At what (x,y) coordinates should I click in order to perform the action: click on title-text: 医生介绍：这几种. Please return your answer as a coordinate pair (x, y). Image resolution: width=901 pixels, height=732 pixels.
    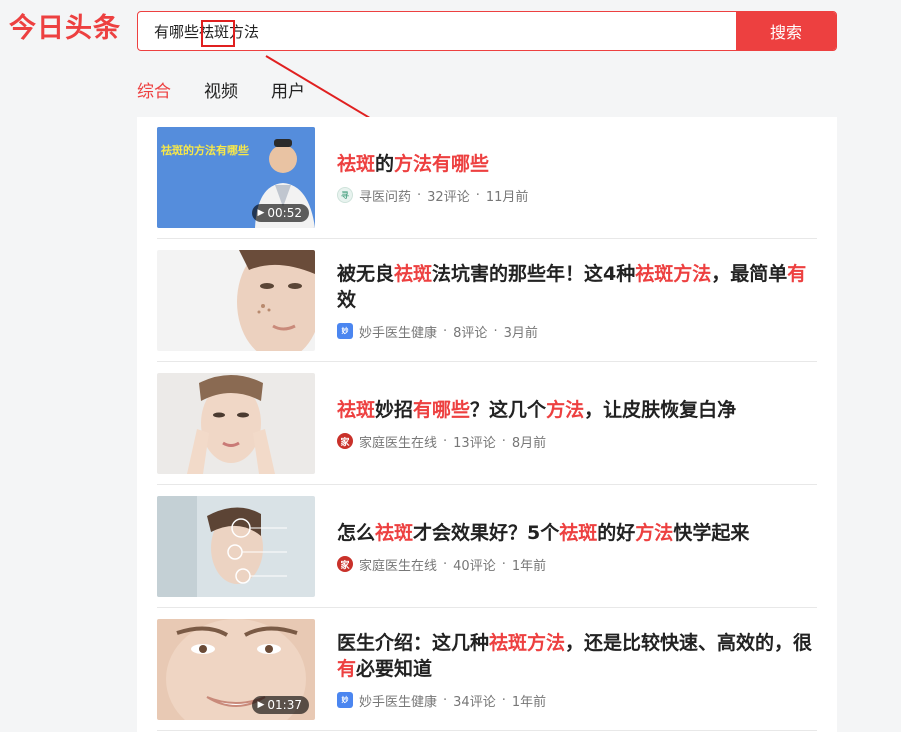
    Looking at the image, I should click on (413, 642).